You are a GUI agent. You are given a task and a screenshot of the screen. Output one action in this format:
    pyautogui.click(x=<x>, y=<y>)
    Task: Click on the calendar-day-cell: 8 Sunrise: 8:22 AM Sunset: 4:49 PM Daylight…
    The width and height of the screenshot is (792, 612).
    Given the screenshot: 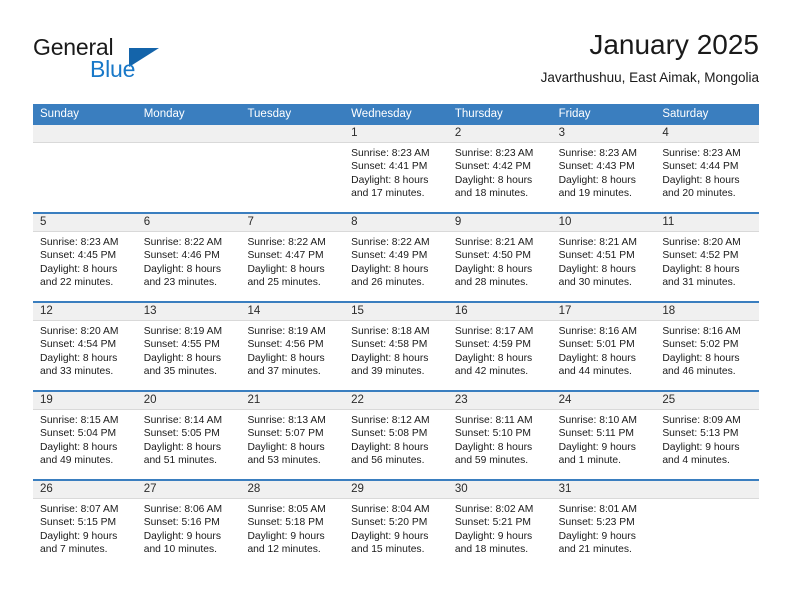 What is the action you would take?
    pyautogui.click(x=396, y=257)
    